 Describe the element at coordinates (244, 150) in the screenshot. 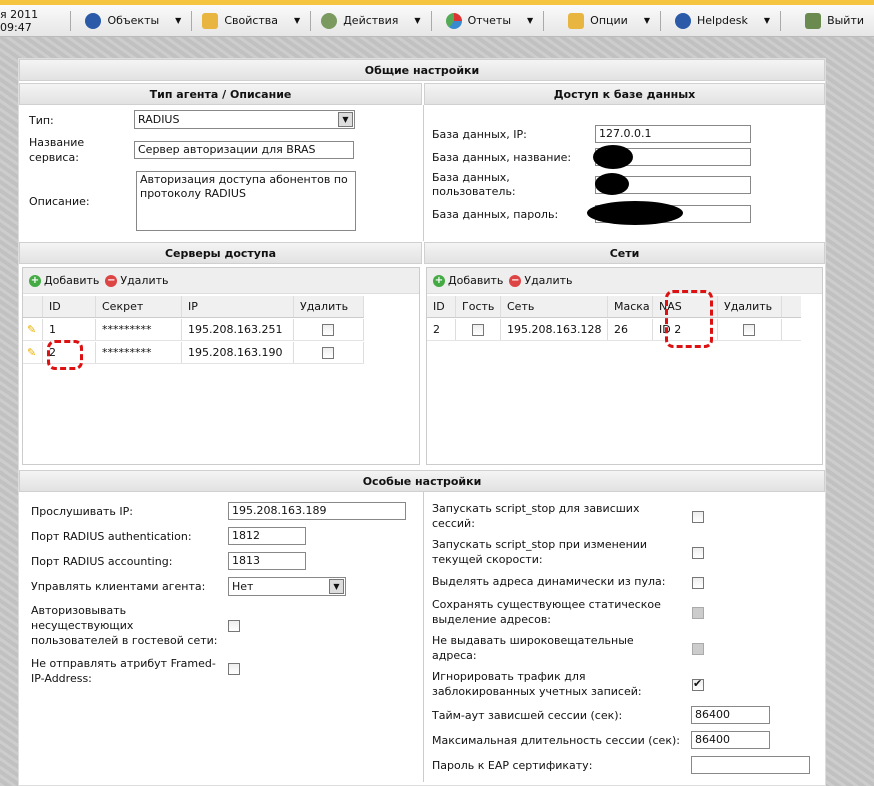

I see `service-name-input: Сервер авторизации для BRAS` at that location.